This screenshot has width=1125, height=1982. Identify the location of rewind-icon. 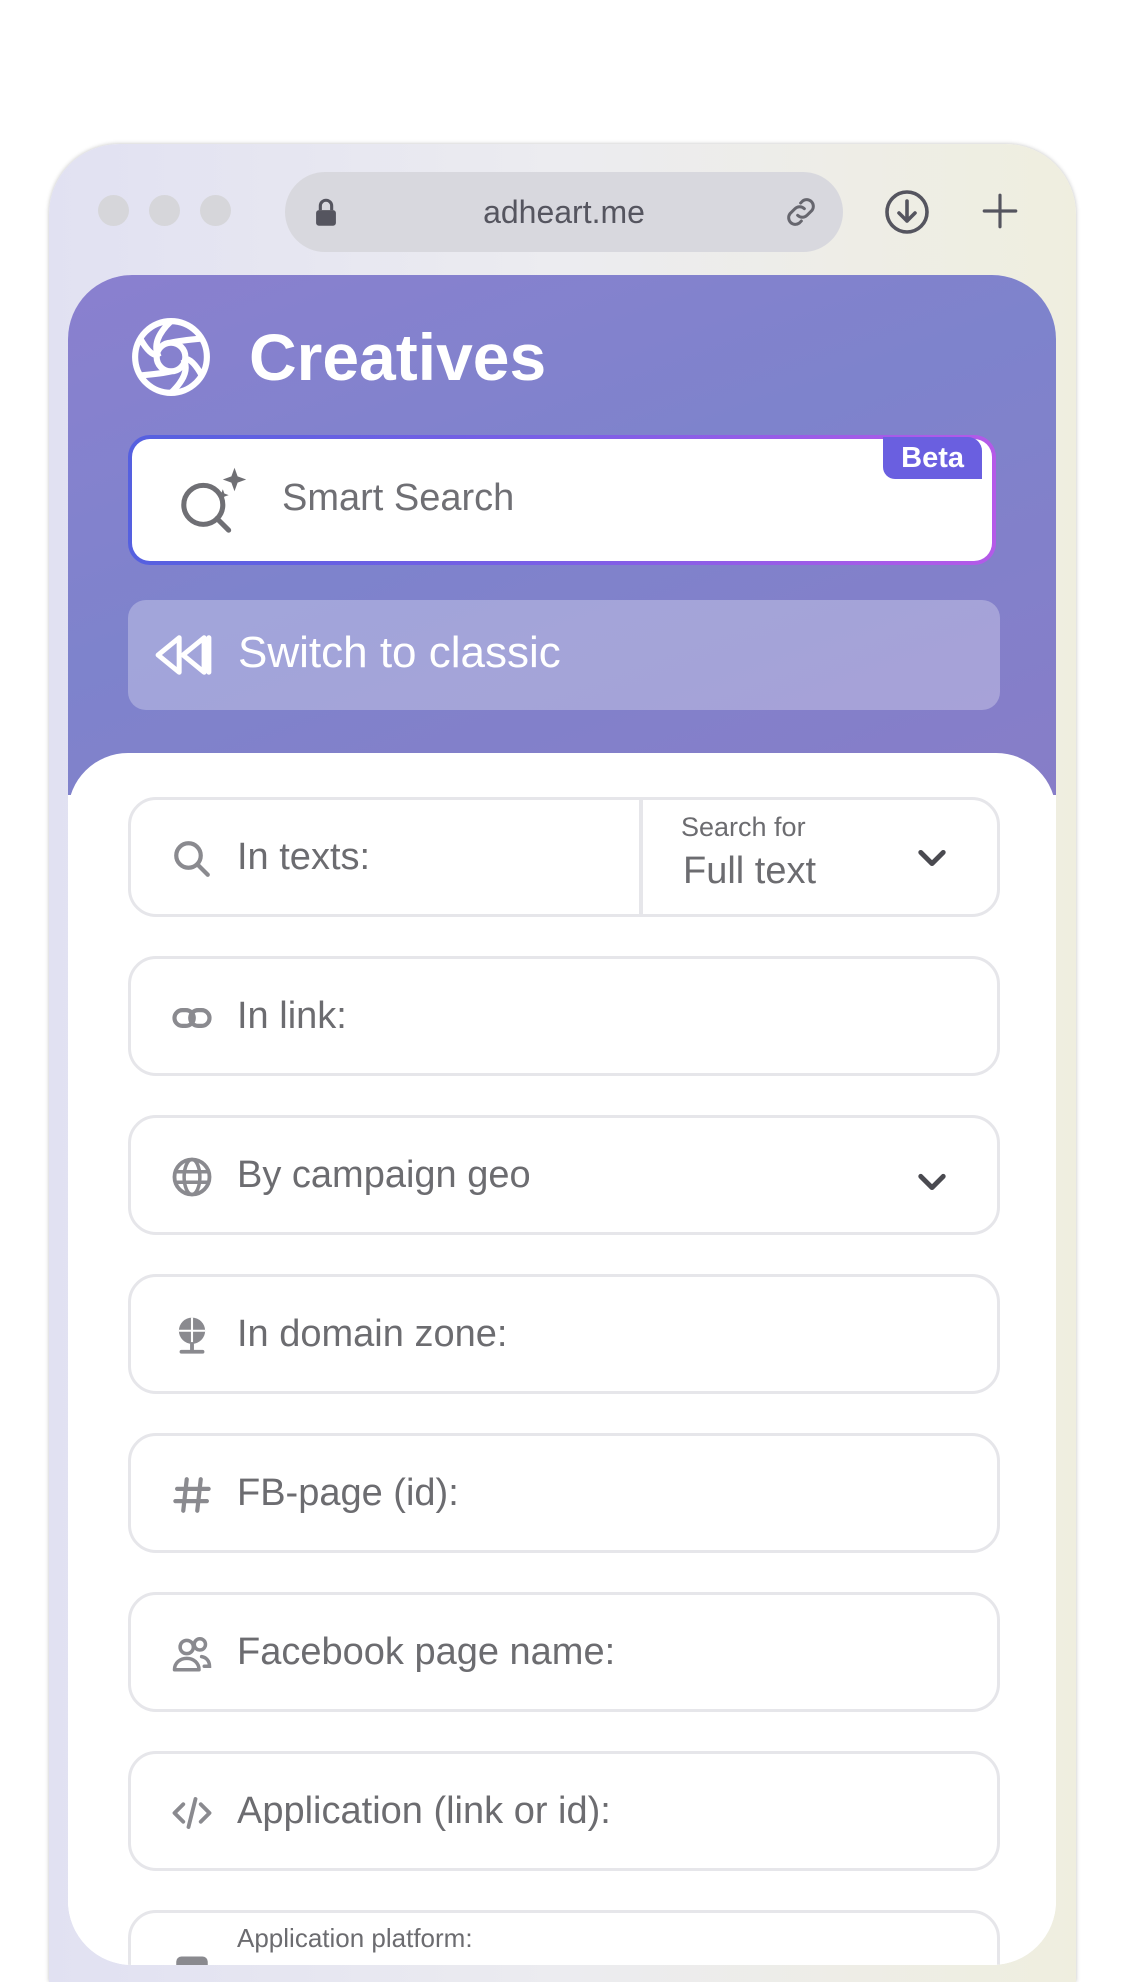
(183, 655).